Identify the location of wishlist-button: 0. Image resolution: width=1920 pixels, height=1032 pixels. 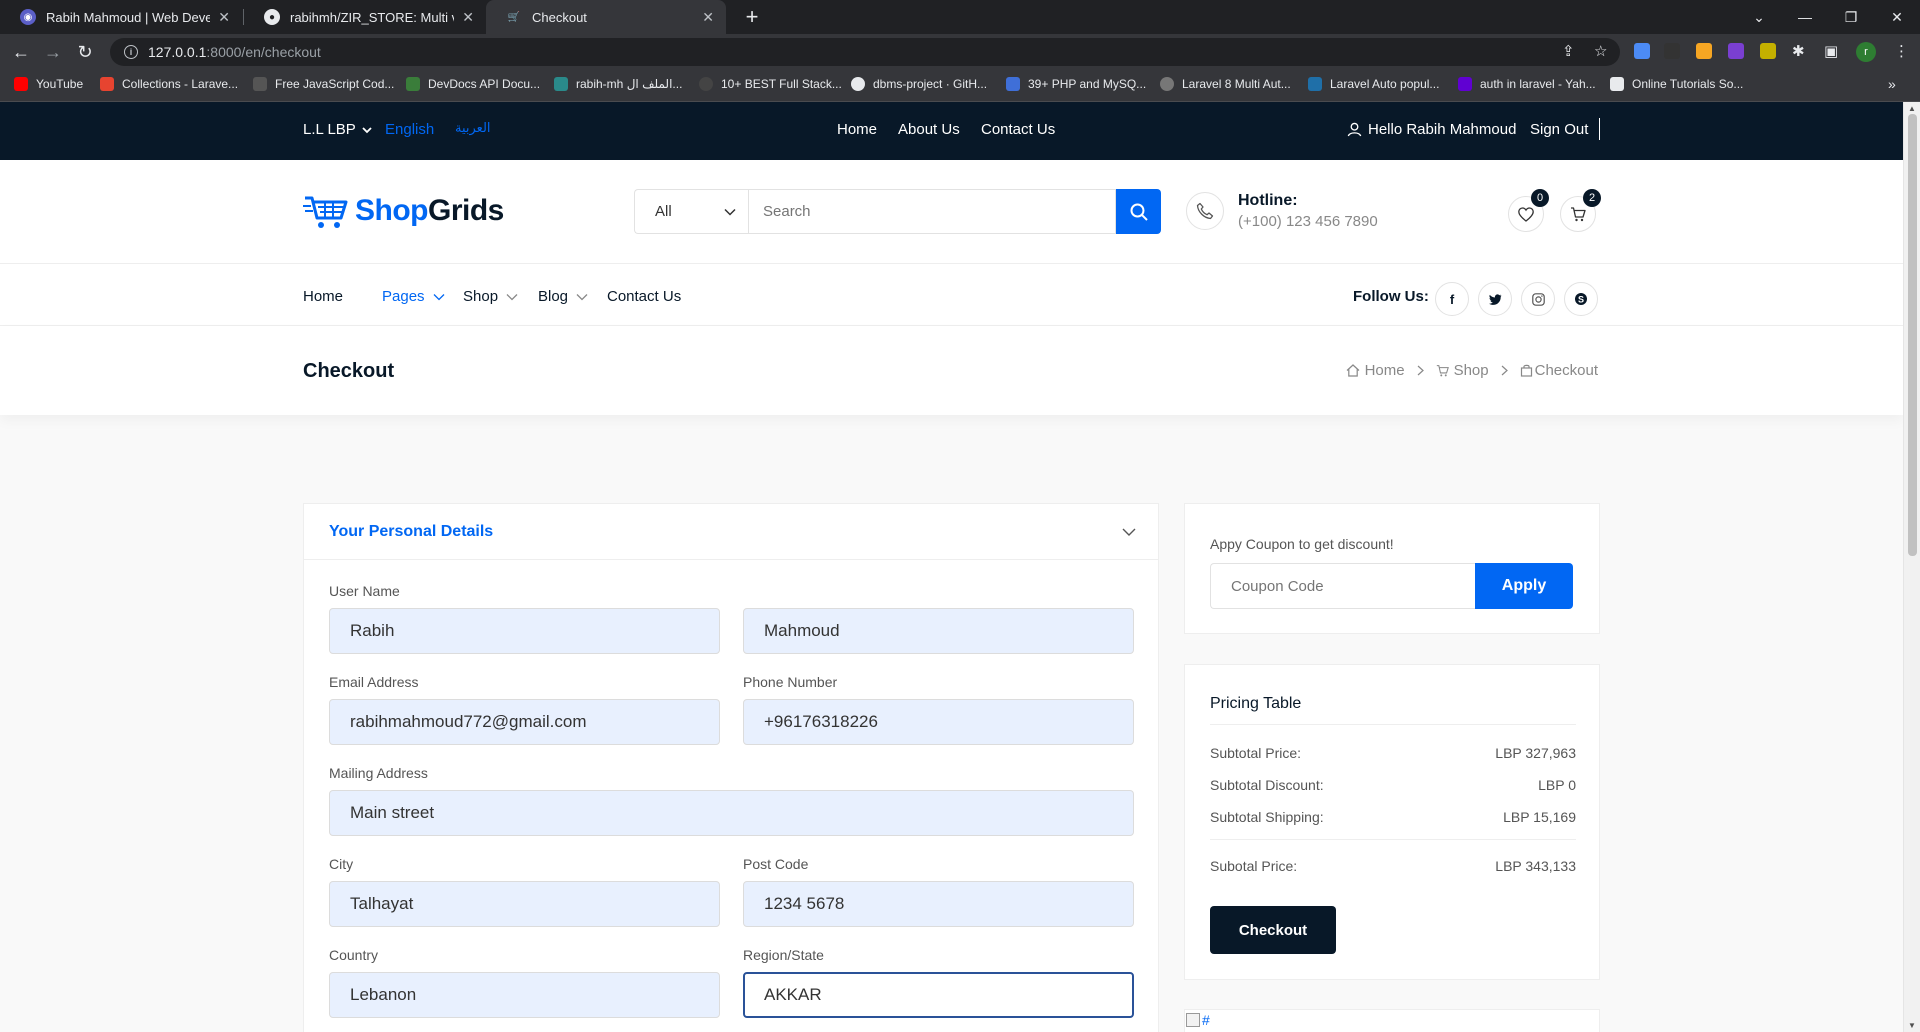
(1528, 210).